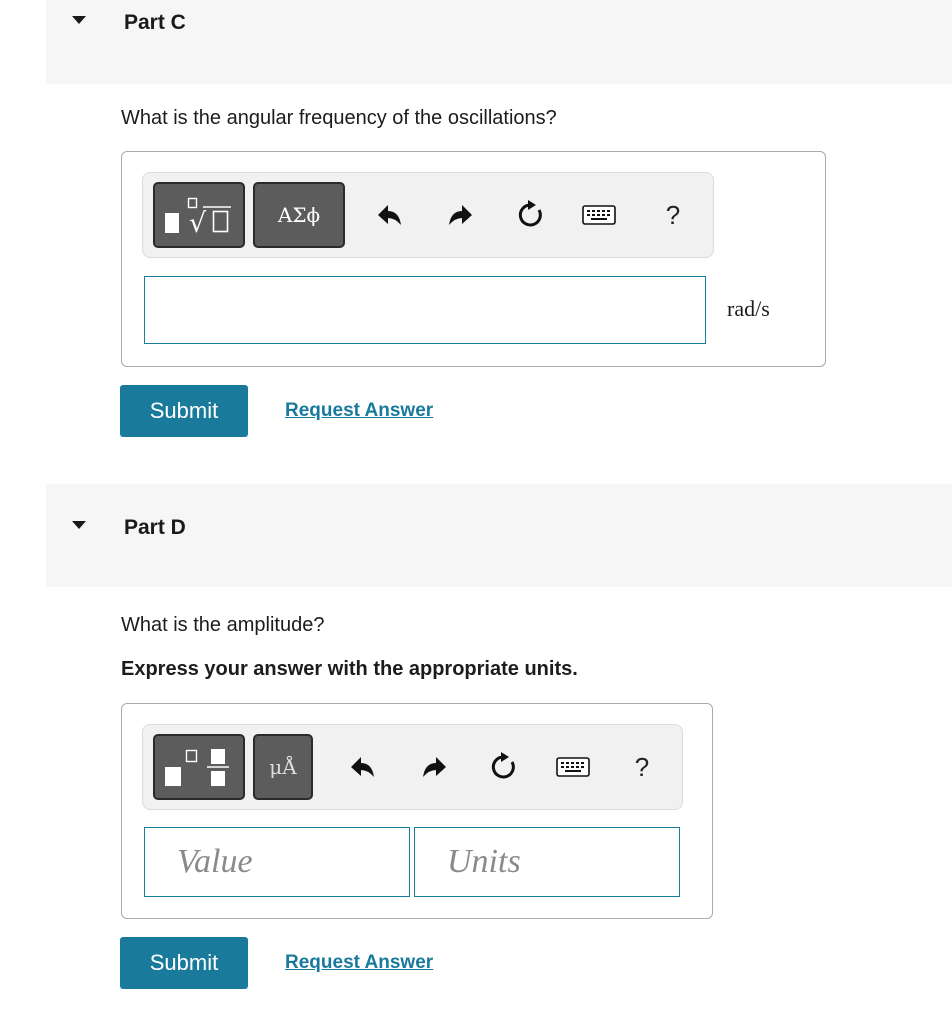 The width and height of the screenshot is (952, 1024). I want to click on units-label: μÅ, so click(283, 767).